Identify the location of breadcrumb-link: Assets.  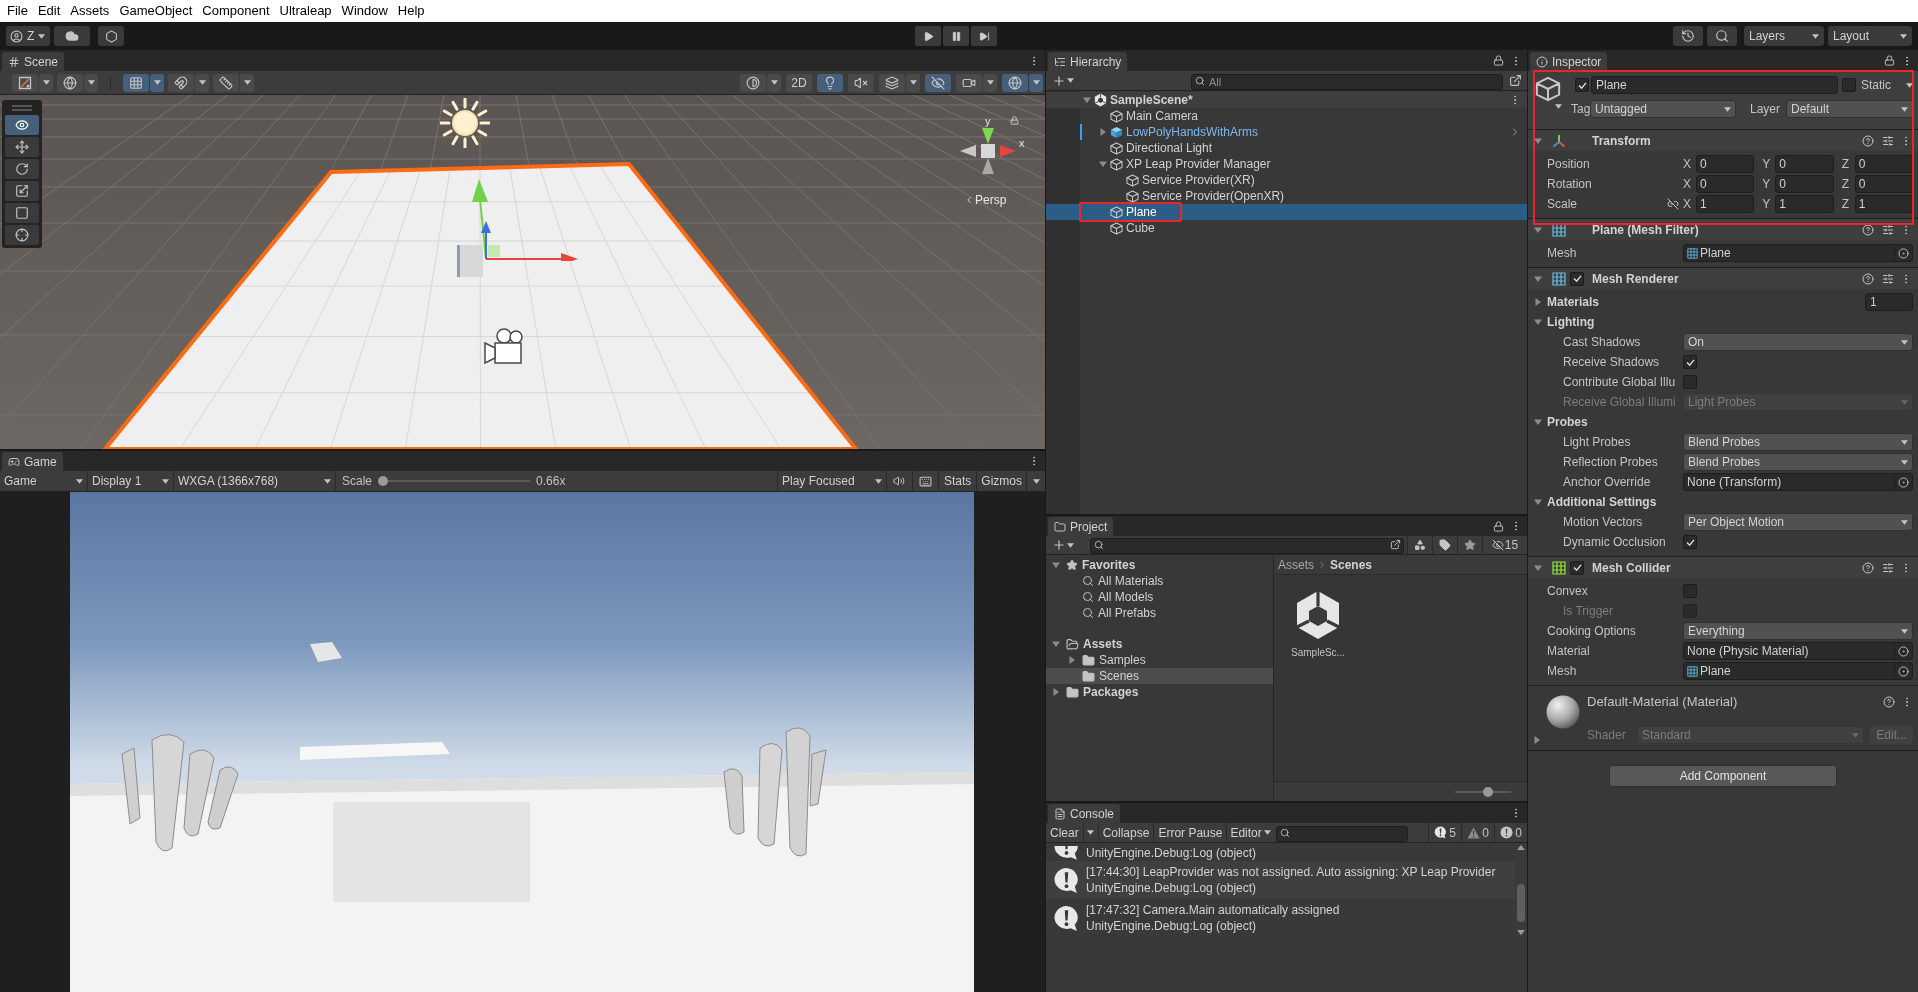
(1296, 564).